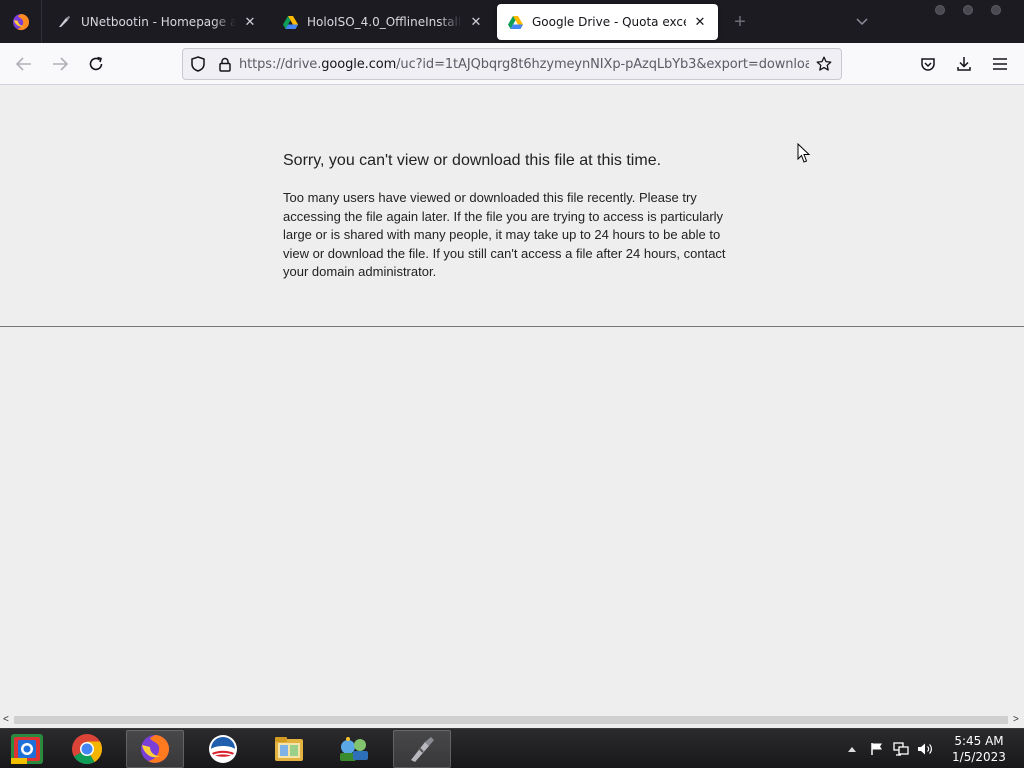 This screenshot has height=768, width=1024. I want to click on action-center-icon, so click(877, 749).